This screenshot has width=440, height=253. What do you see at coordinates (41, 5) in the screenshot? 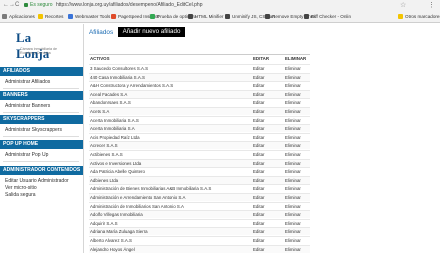
I see `security-status: Es seguro` at bounding box center [41, 5].